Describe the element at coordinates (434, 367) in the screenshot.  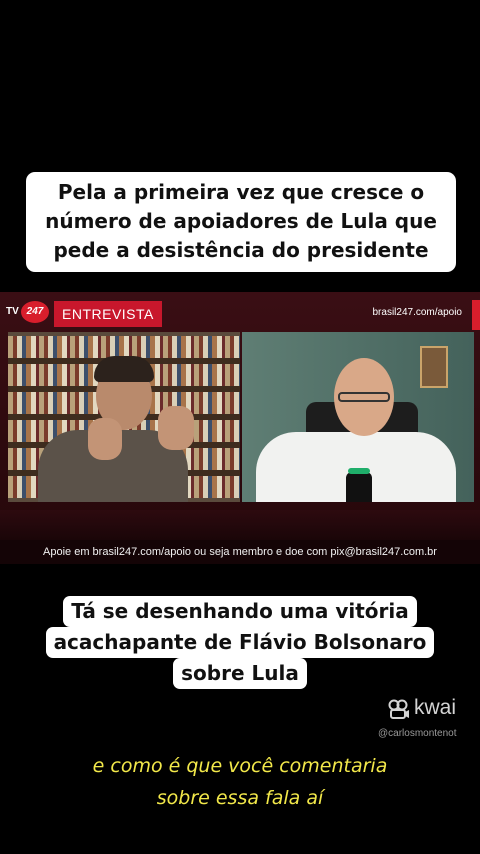
I see `wall-frame` at that location.